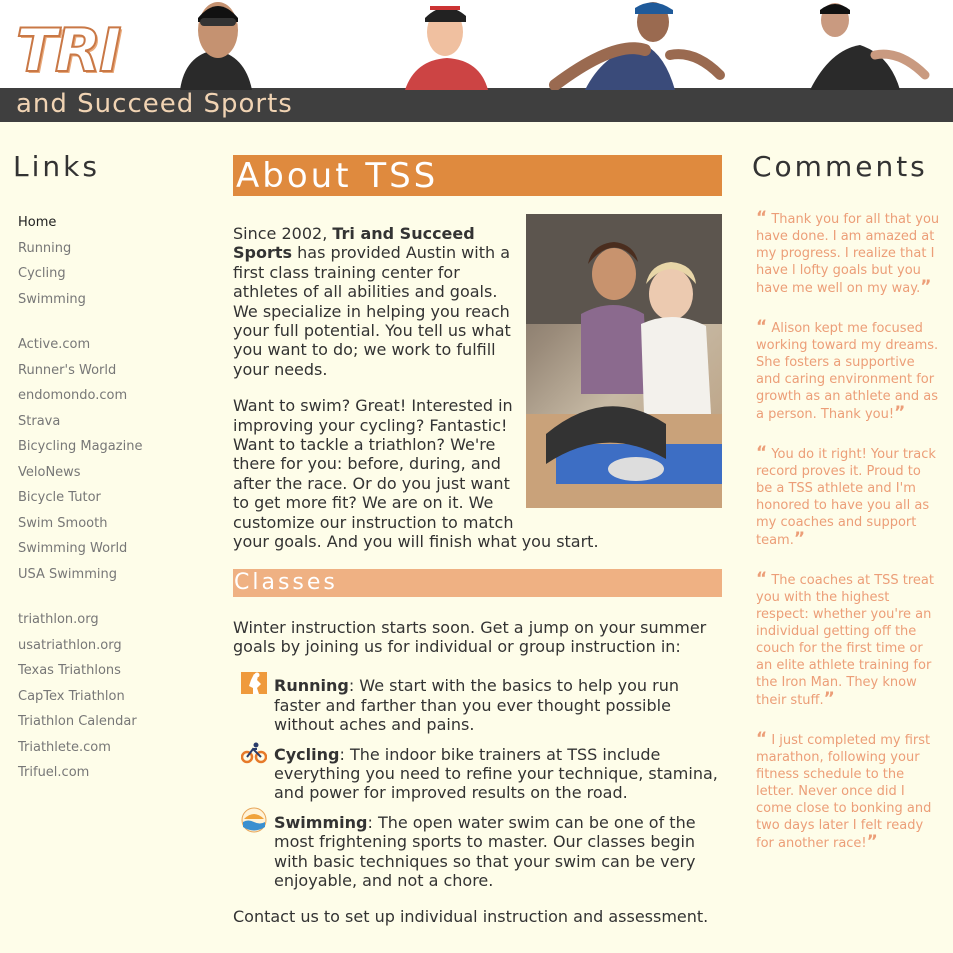 The height and width of the screenshot is (953, 953). What do you see at coordinates (80, 422) in the screenshot?
I see `external-link: Strava` at bounding box center [80, 422].